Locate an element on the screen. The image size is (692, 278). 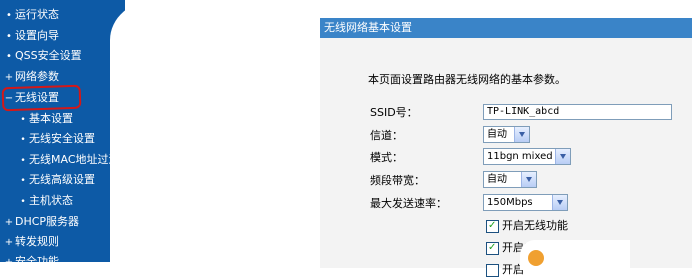
sidebar-item-forwarding-rules: + 转发规则 is located at coordinates (31, 242).